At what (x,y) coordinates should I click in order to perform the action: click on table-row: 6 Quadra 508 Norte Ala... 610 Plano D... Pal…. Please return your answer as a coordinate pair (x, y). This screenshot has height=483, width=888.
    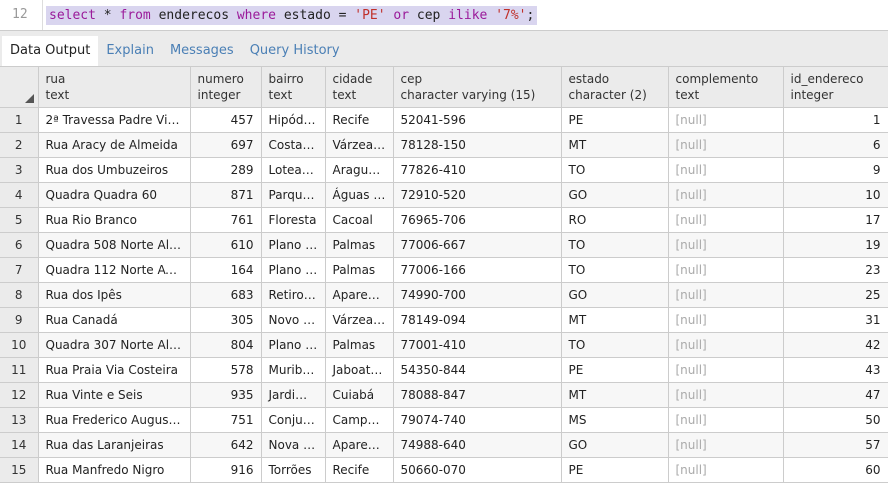
    Looking at the image, I should click on (444, 245).